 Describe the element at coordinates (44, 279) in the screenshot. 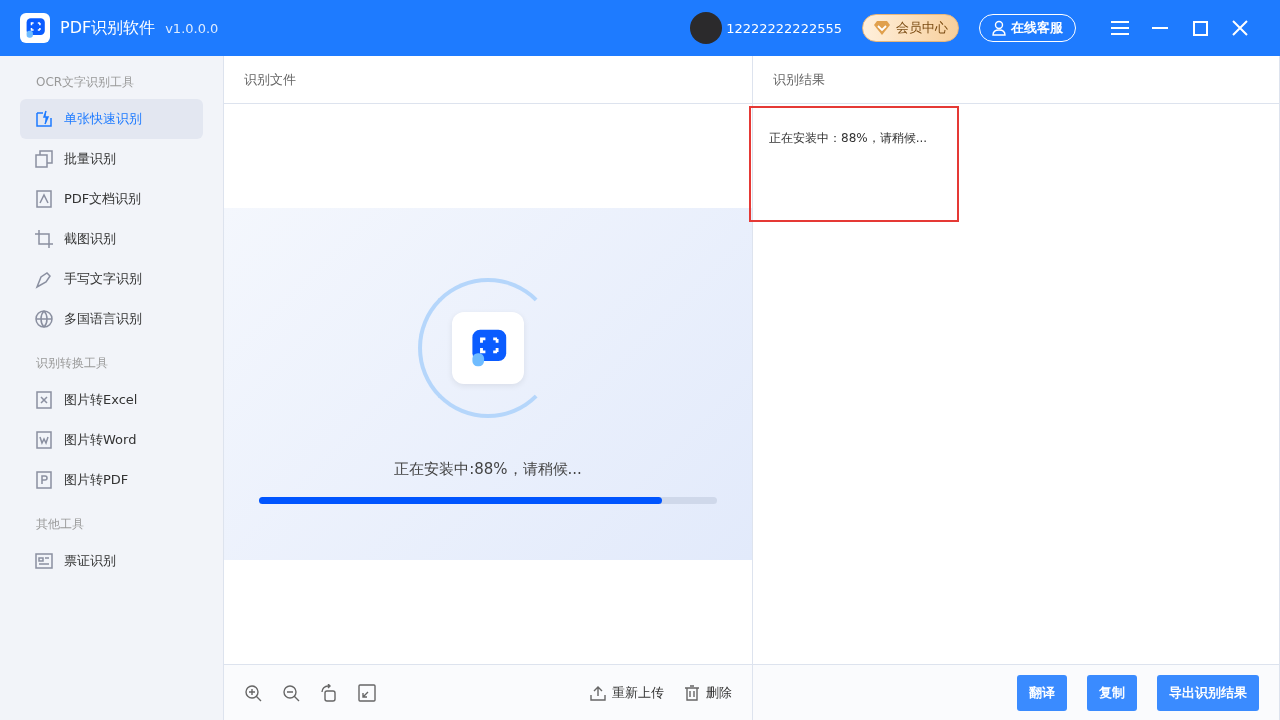

I see `pen-icon` at that location.